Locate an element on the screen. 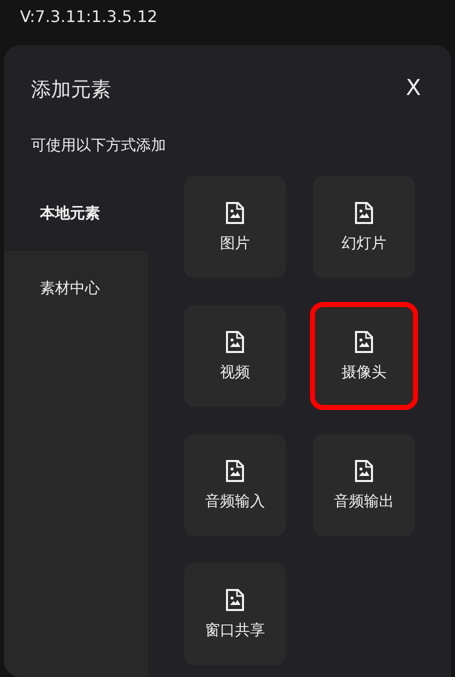 This screenshot has height=677, width=455. dialog-title: 添加元素 is located at coordinates (71, 89).